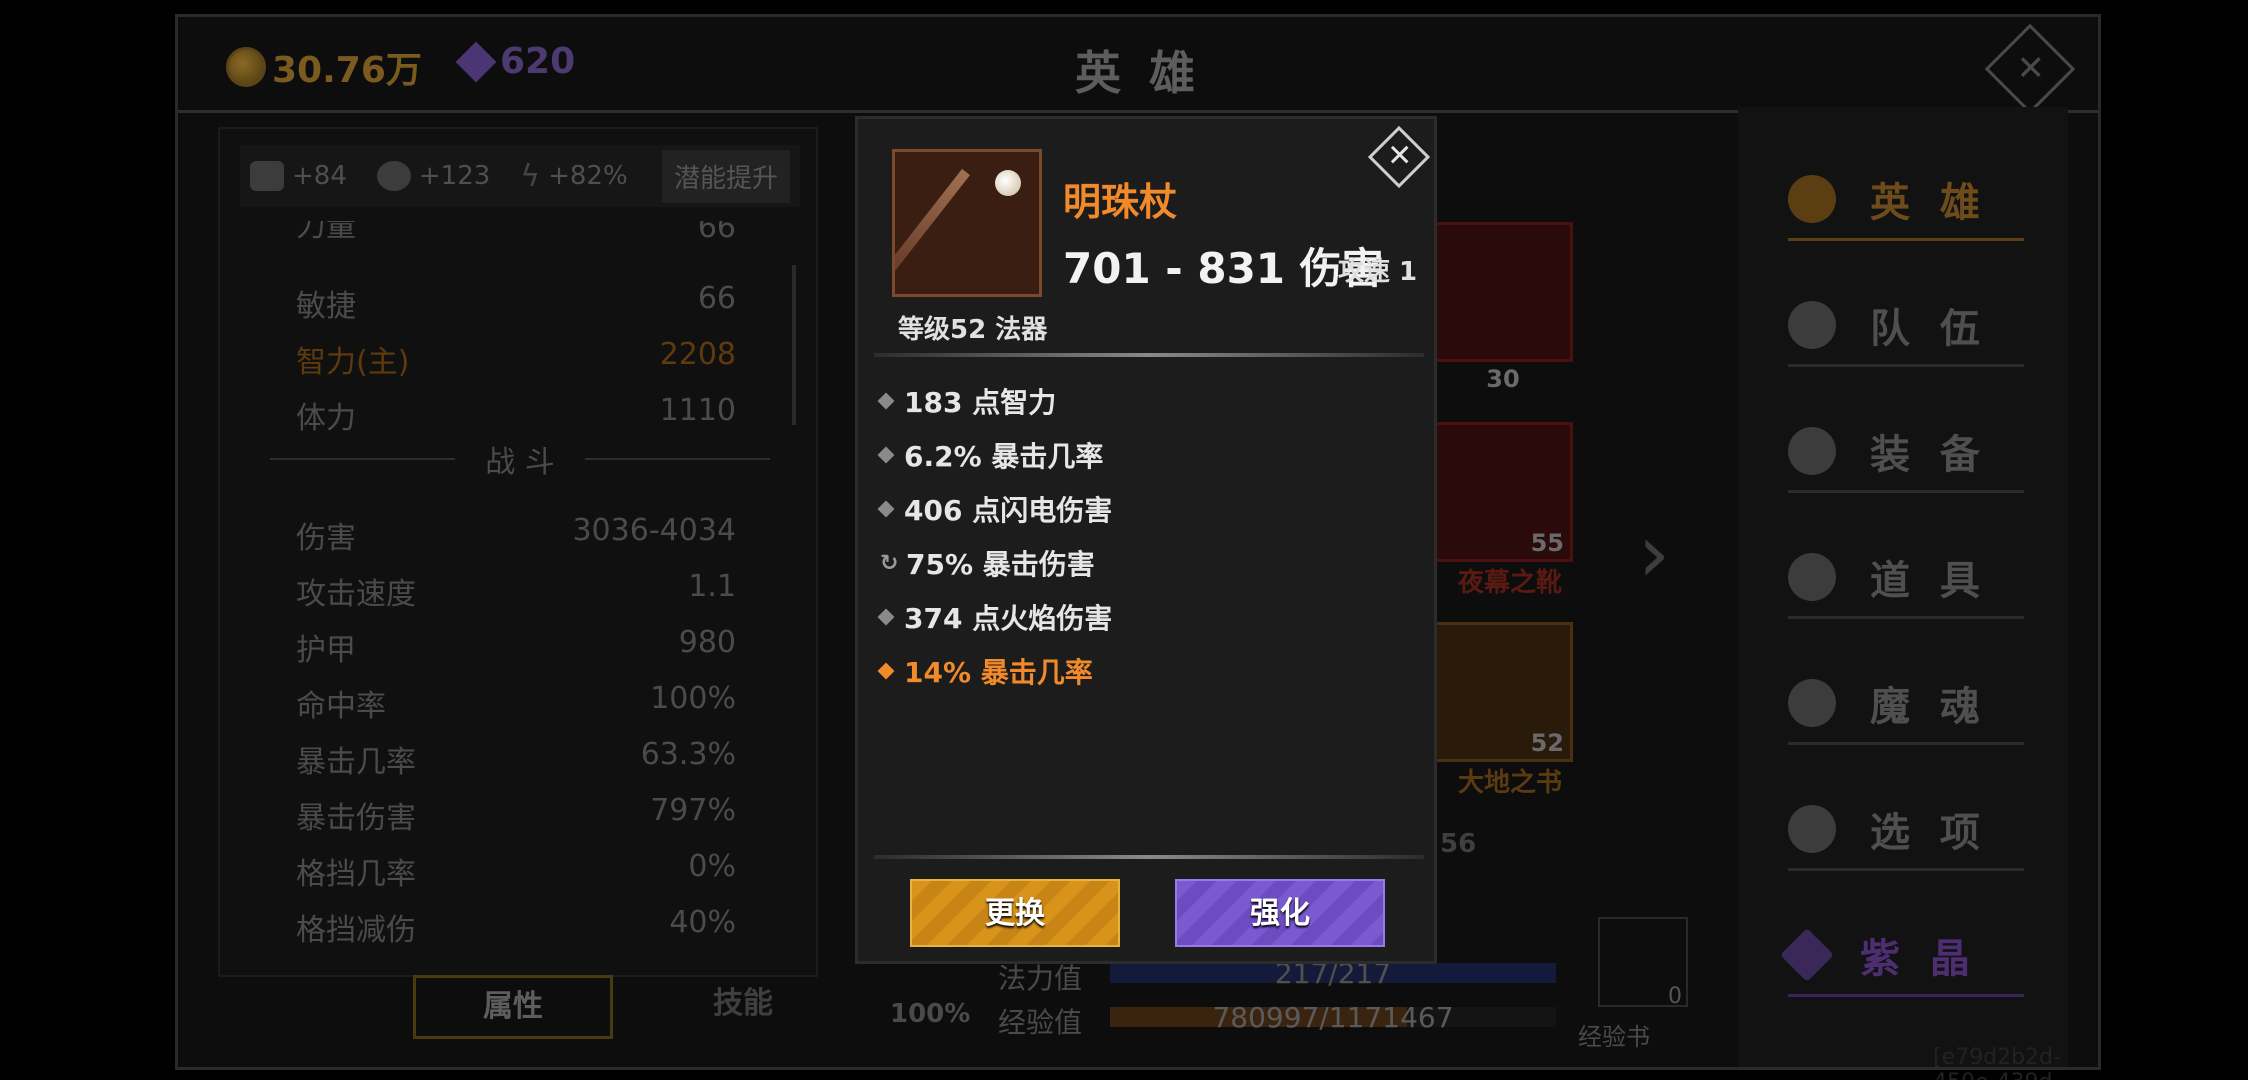 The image size is (2248, 1080). What do you see at coordinates (1807, 955) in the screenshot?
I see `amethyst-icon` at bounding box center [1807, 955].